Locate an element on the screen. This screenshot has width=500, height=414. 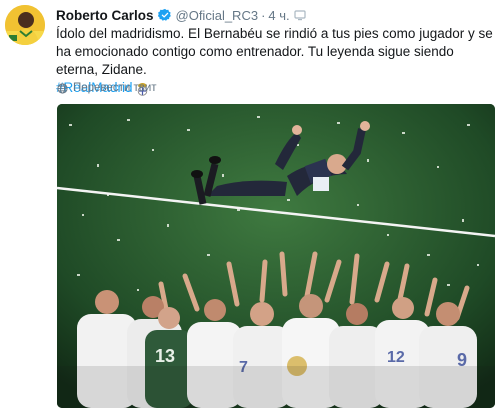
svg-text: 13 is located at coordinates (165, 356).